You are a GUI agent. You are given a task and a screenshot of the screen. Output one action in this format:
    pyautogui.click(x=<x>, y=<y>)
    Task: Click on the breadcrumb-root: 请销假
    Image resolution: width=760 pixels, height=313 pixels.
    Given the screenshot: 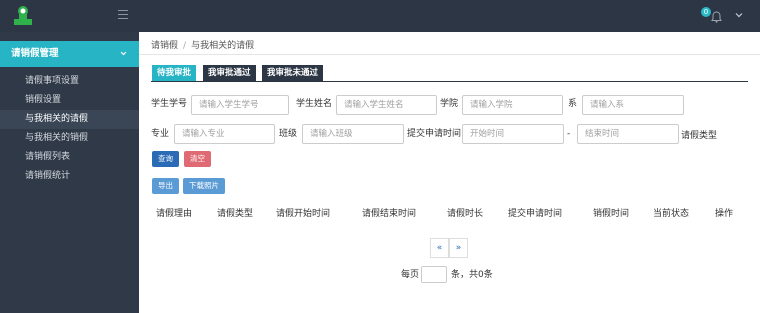 What is the action you would take?
    pyautogui.click(x=164, y=46)
    